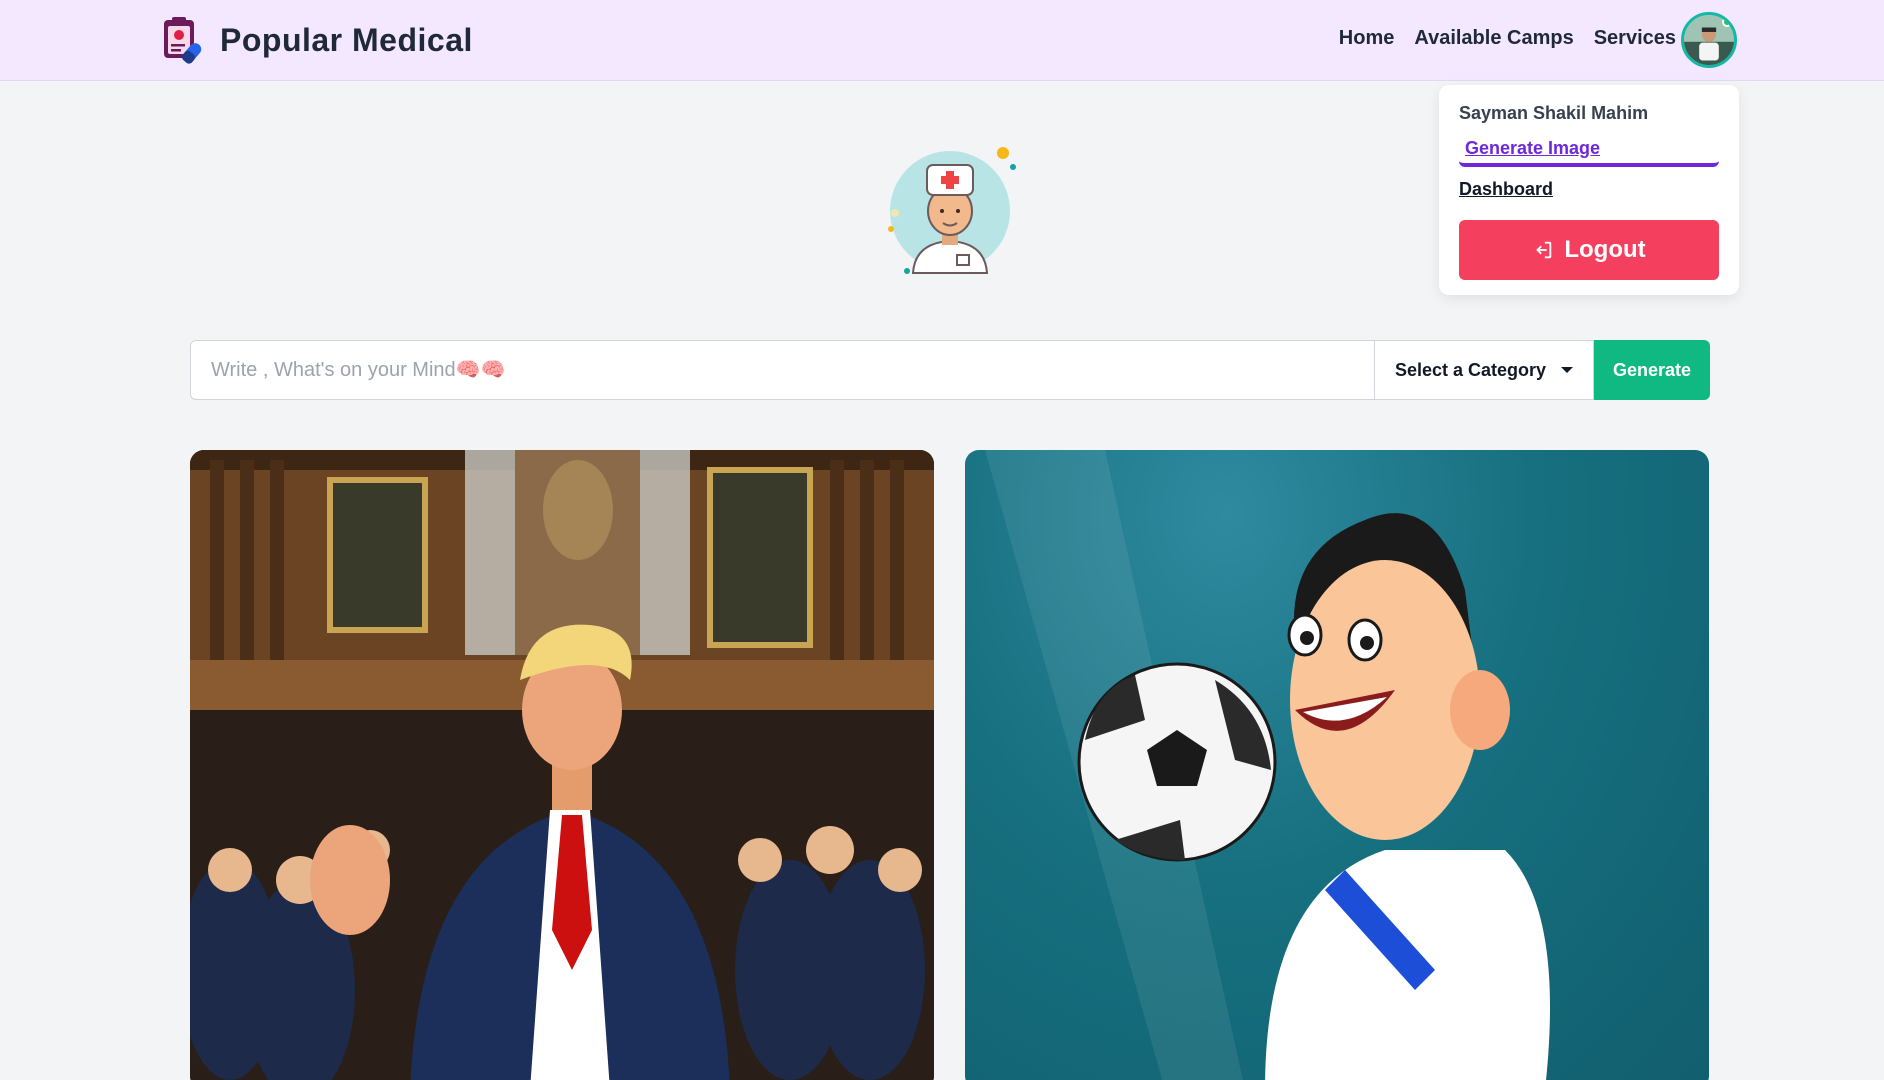  Describe the element at coordinates (1493, 38) in the screenshot. I see `nav-available-camps: Available Camps` at that location.